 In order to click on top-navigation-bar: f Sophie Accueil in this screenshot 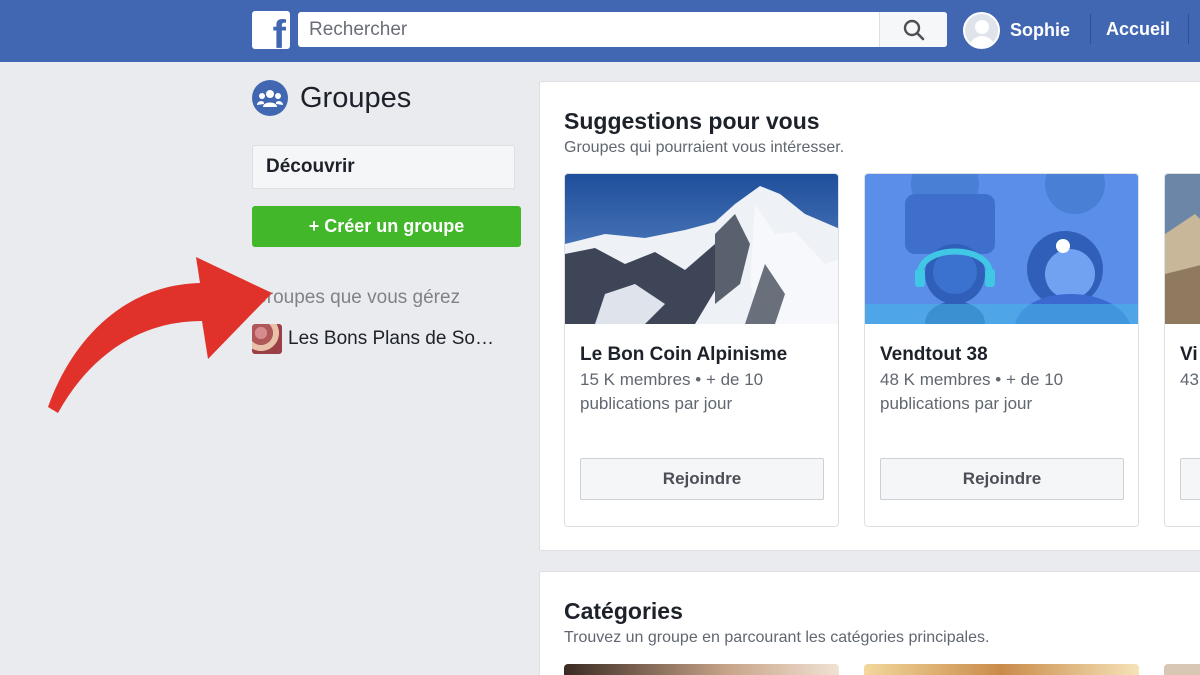, I will do `click(600, 31)`.